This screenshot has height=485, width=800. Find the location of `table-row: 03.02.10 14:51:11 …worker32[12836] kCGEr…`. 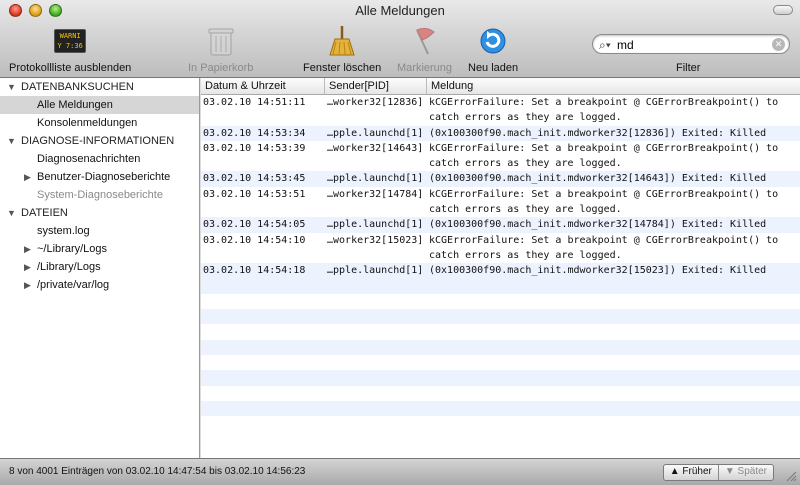

table-row: 03.02.10 14:51:11 …worker32[12836] kCGEr… is located at coordinates (500, 110).